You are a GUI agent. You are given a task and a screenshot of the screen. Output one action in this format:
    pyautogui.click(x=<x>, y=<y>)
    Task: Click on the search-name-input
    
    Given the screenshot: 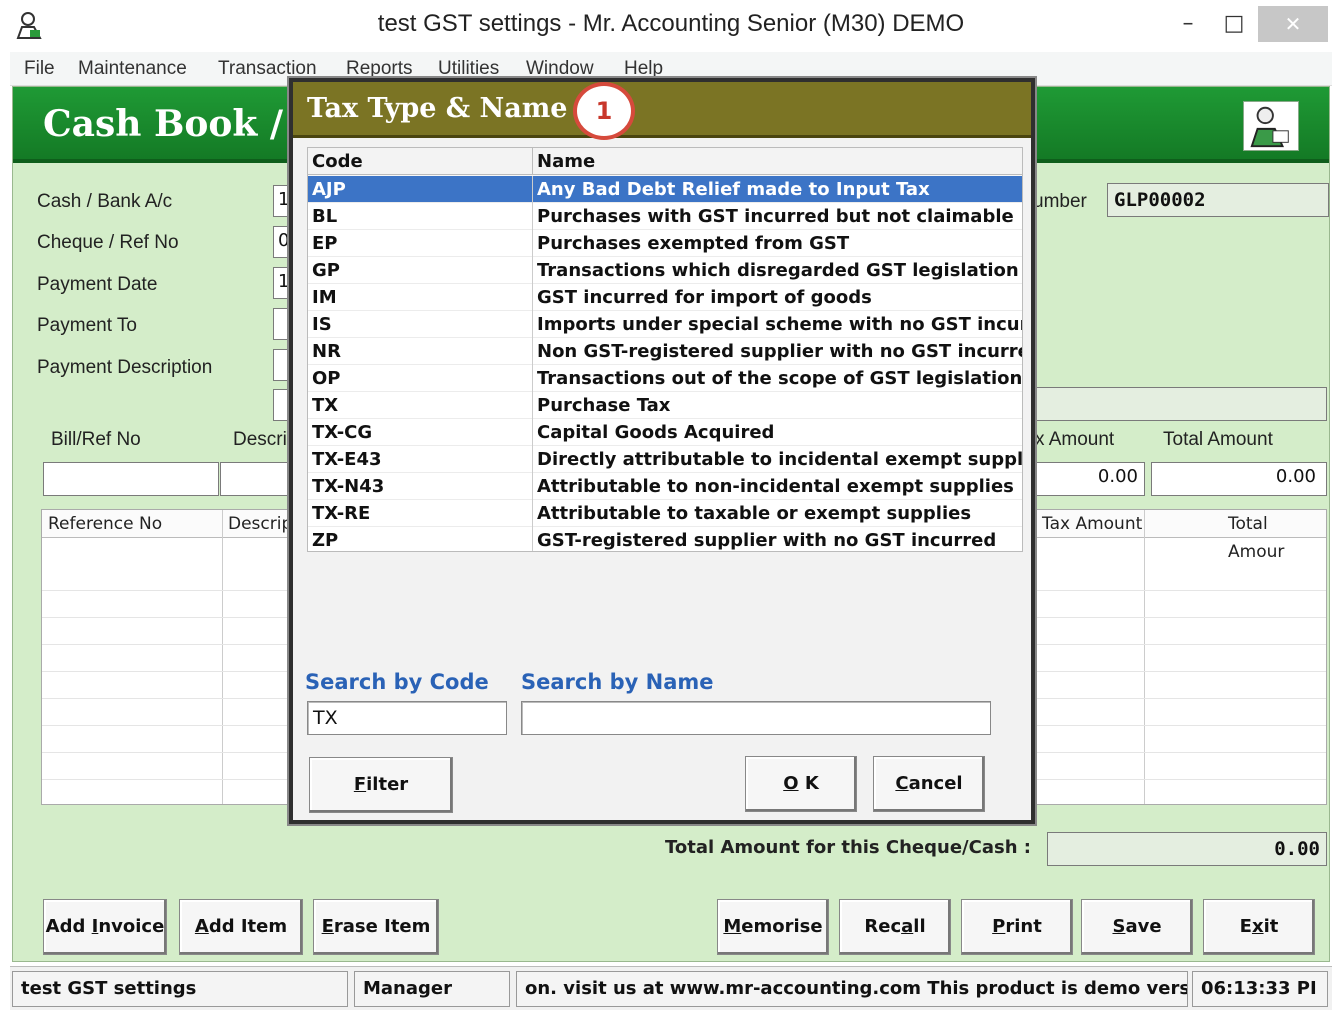 What is the action you would take?
    pyautogui.click(x=756, y=718)
    